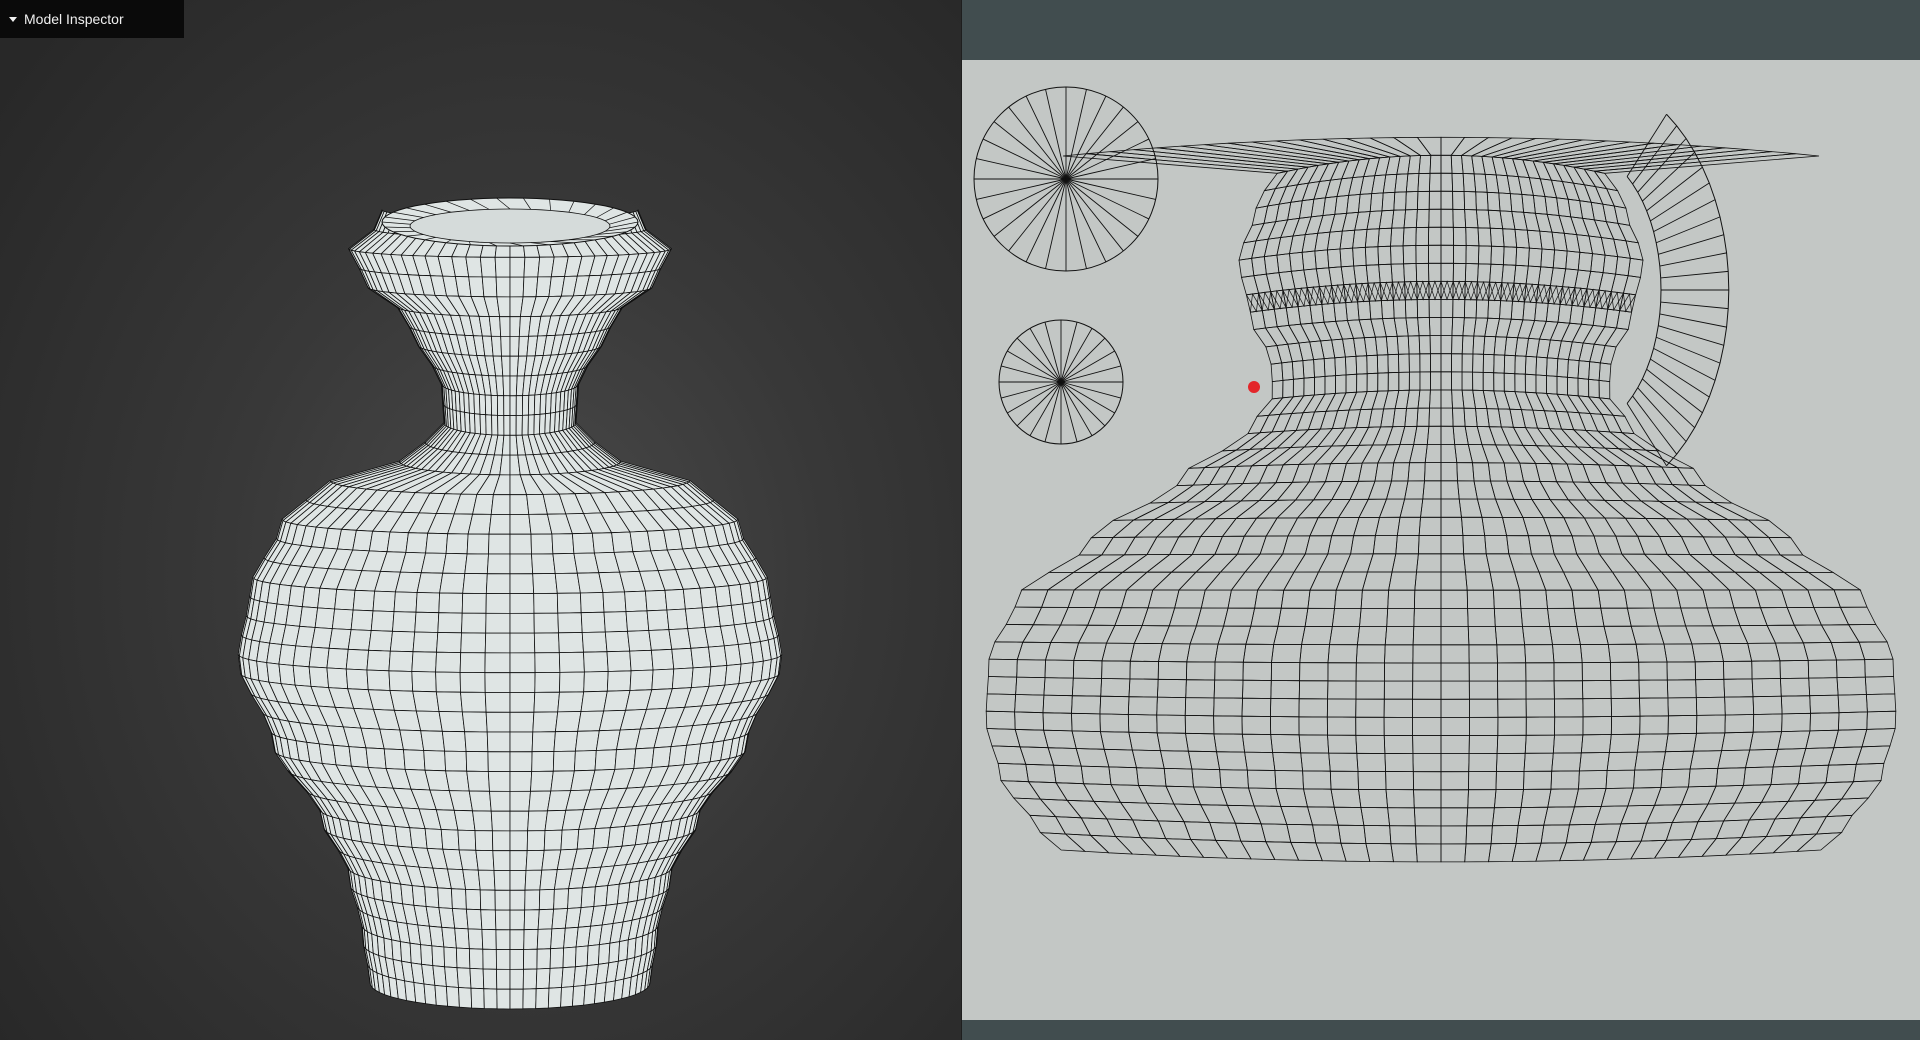 The height and width of the screenshot is (1040, 1920). I want to click on uv-fan-spoke, so click(1684, 364).